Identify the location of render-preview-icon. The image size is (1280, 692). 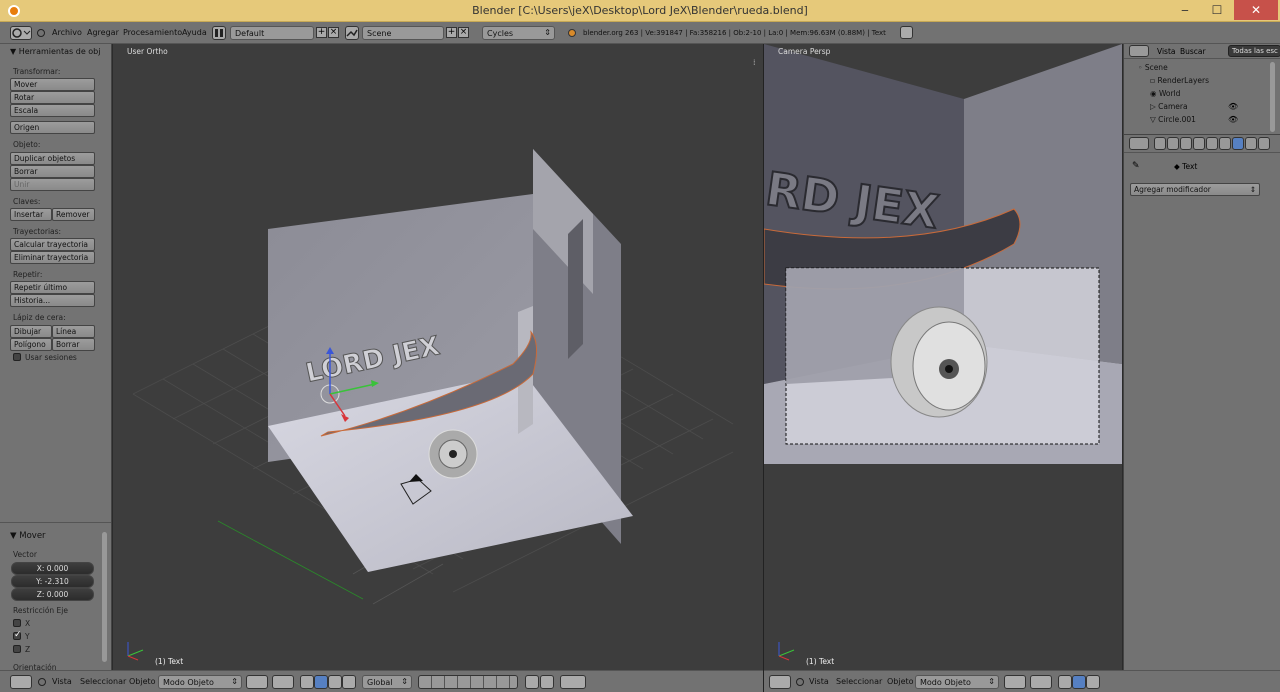
(573, 682).